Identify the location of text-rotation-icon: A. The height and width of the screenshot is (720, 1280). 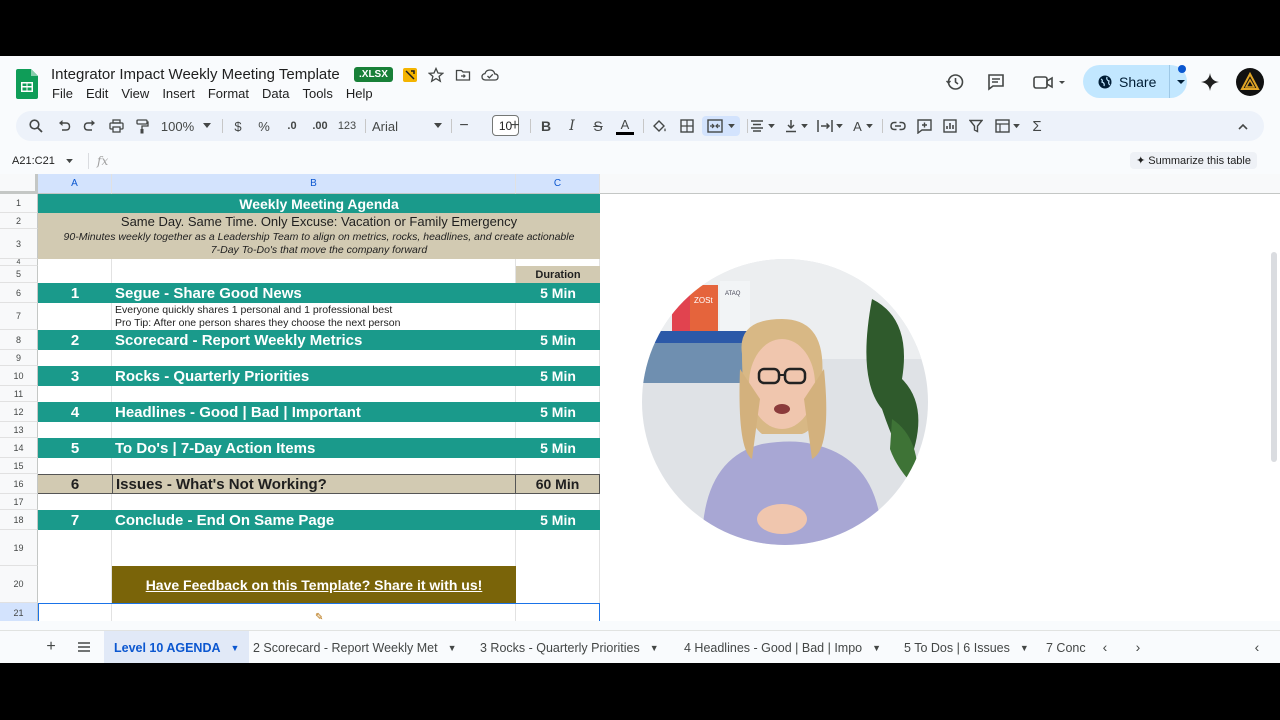
(863, 126).